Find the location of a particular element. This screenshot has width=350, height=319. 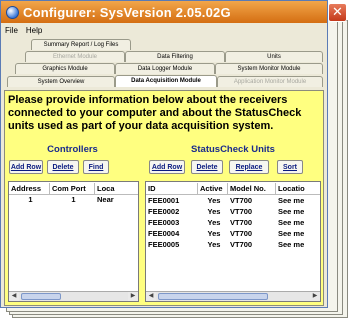

cell-id: FEE0002 is located at coordinates (164, 211).